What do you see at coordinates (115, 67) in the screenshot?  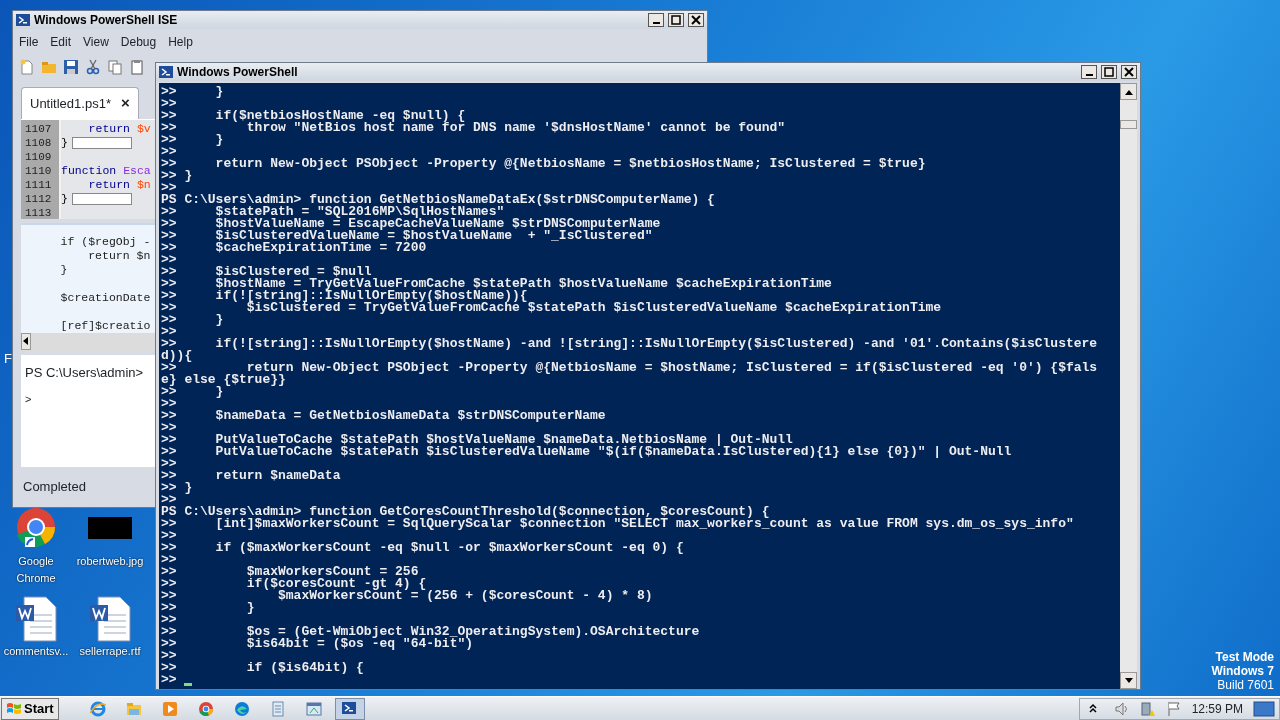 I see `copy-icon` at bounding box center [115, 67].